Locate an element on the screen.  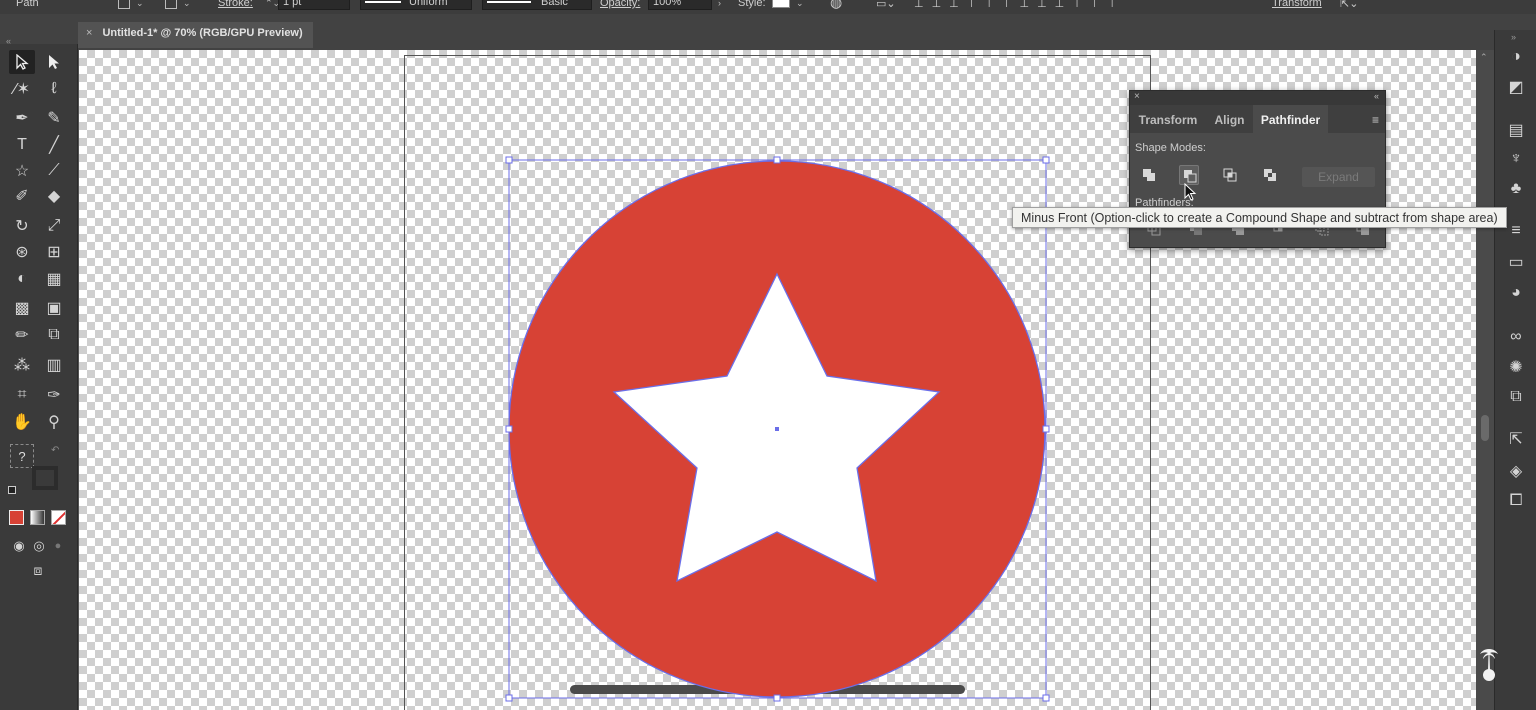
slice-tool-icon: ✑ is located at coordinates (54, 395).